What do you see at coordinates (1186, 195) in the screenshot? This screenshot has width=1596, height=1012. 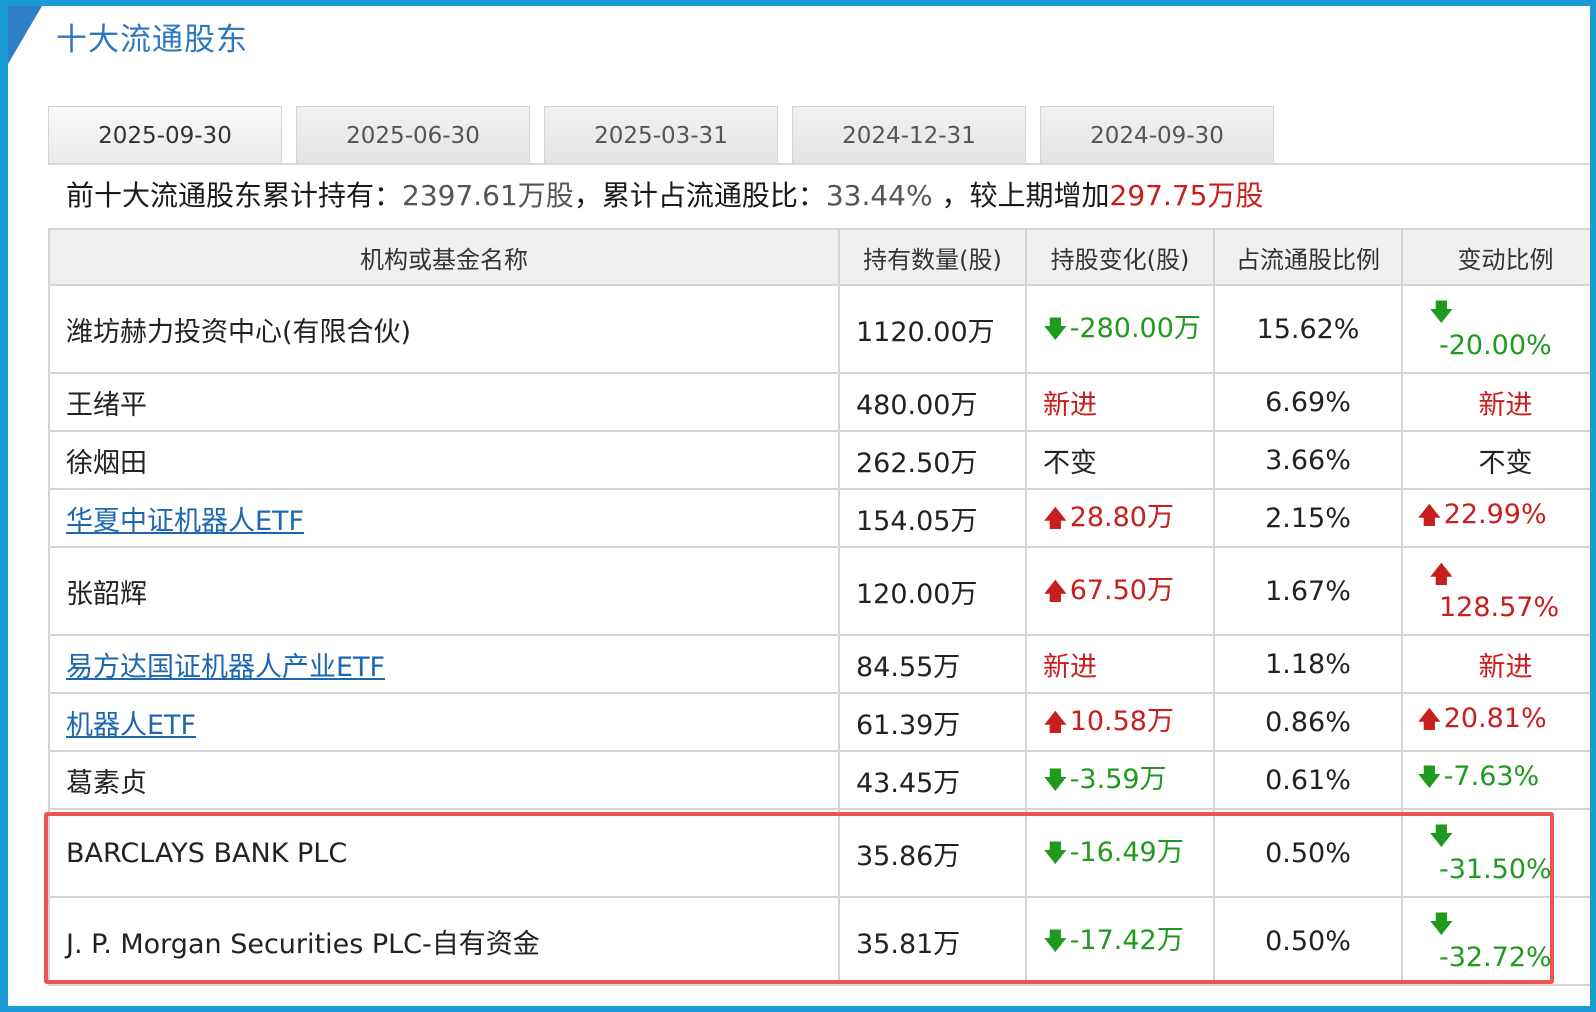 I see `summary-increase: 297.75万股` at bounding box center [1186, 195].